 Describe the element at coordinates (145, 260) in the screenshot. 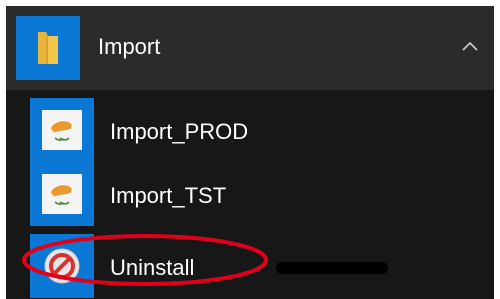

I see `highlight-ellipse` at that location.